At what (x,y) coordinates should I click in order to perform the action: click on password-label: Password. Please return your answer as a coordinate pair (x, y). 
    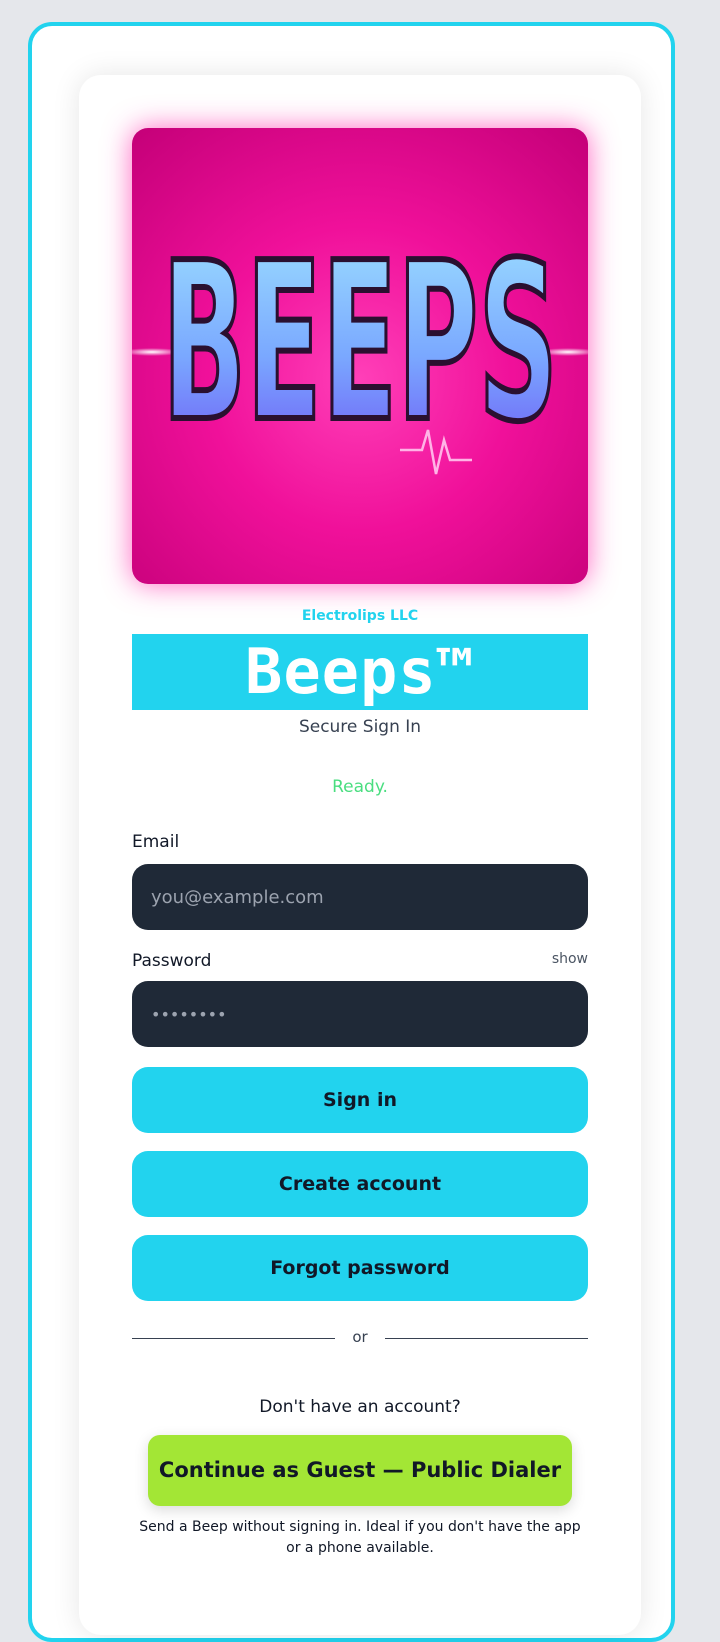
    Looking at the image, I should click on (172, 961).